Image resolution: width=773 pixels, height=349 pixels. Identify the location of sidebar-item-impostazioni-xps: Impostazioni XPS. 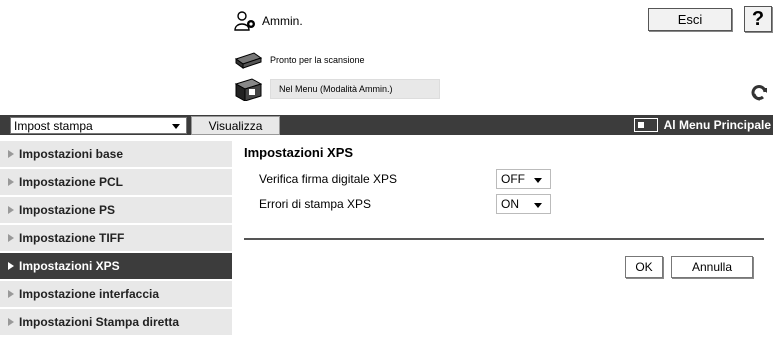
(116, 266).